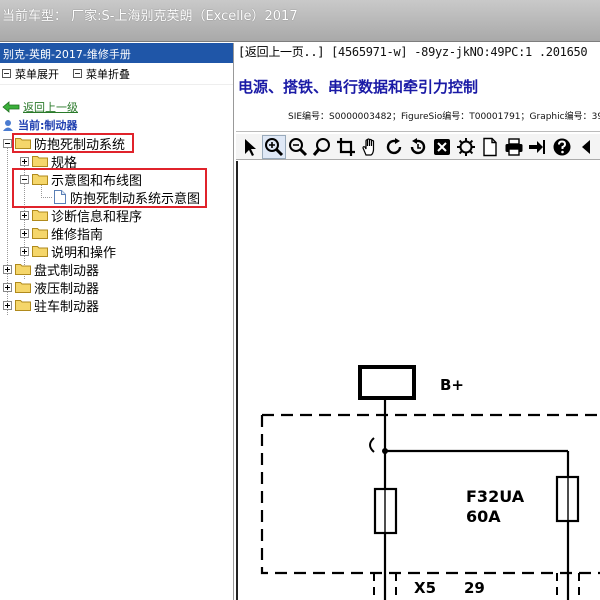 This screenshot has height=600, width=600. I want to click on highlight-box-abs, so click(73, 143).